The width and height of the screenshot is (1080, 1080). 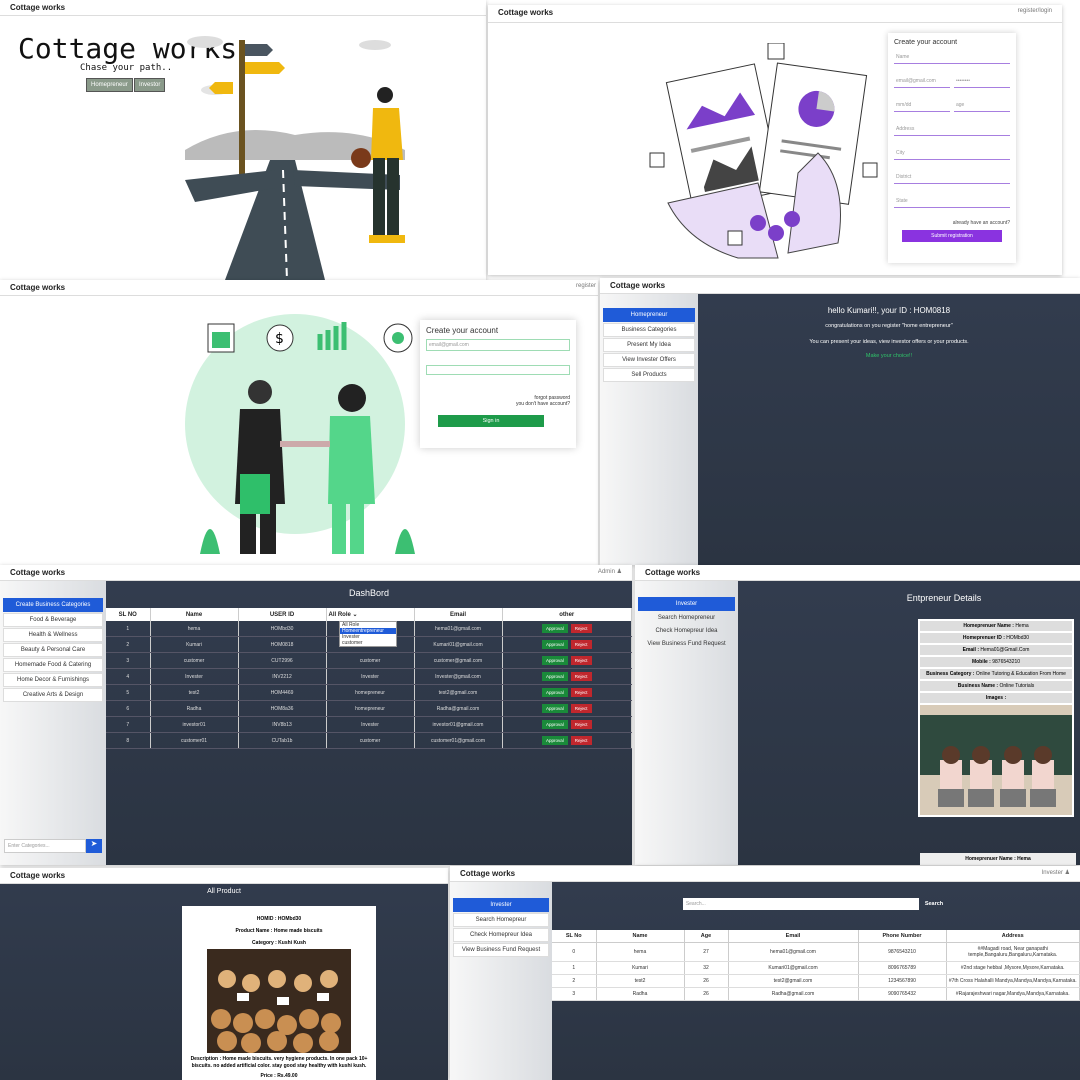 What do you see at coordinates (498, 370) in the screenshot?
I see `password-field` at bounding box center [498, 370].